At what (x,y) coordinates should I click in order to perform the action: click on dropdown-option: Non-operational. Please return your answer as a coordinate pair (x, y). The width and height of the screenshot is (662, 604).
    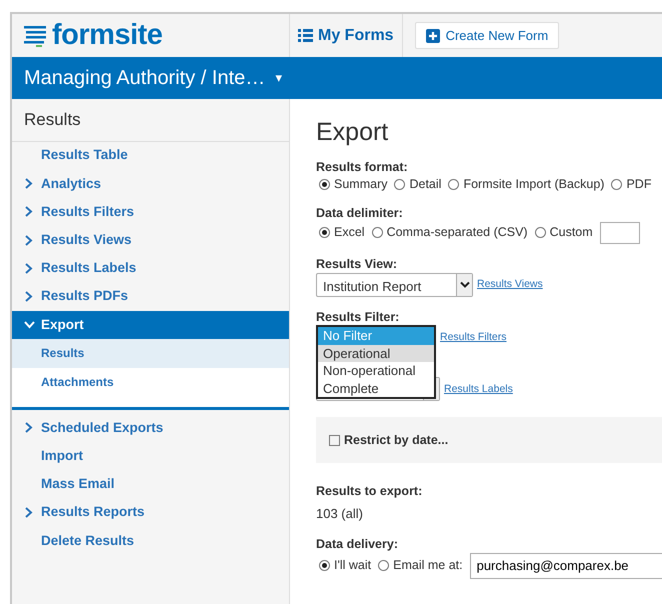
    Looking at the image, I should click on (376, 371).